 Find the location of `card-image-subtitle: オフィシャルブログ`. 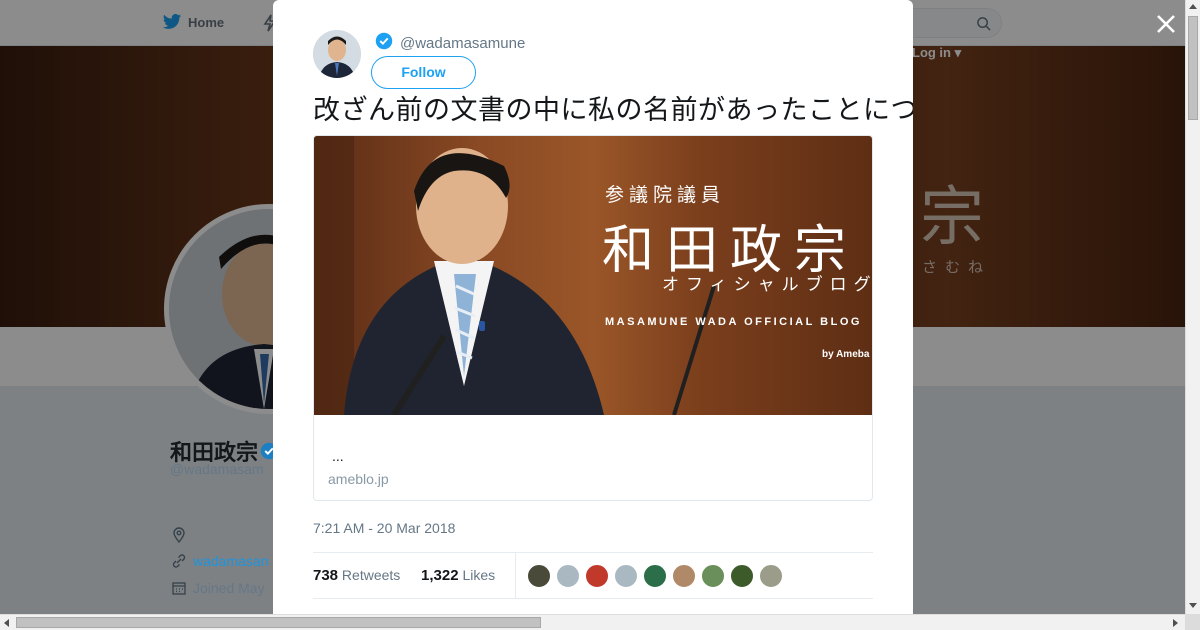

card-image-subtitle: オフィシャルブログ is located at coordinates (767, 284).